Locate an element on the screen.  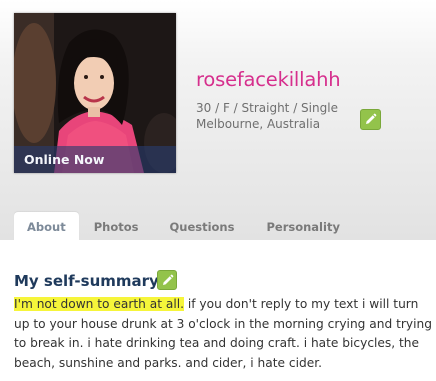
tab-about: About is located at coordinates (46, 226).